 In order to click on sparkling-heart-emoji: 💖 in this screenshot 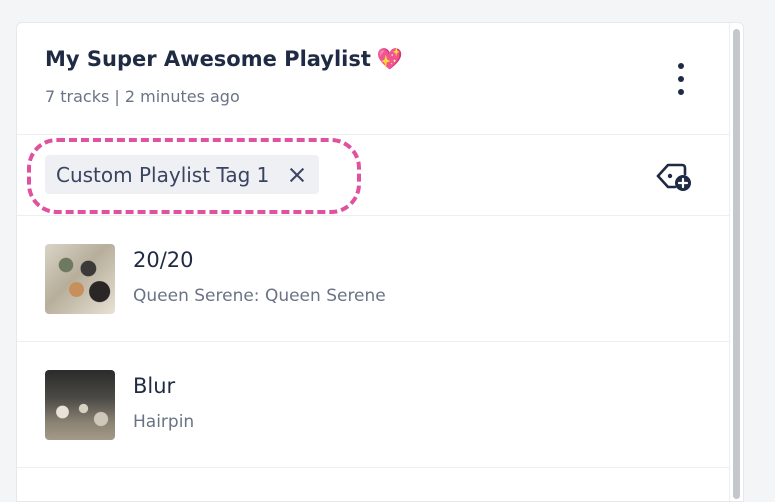, I will do `click(390, 59)`.